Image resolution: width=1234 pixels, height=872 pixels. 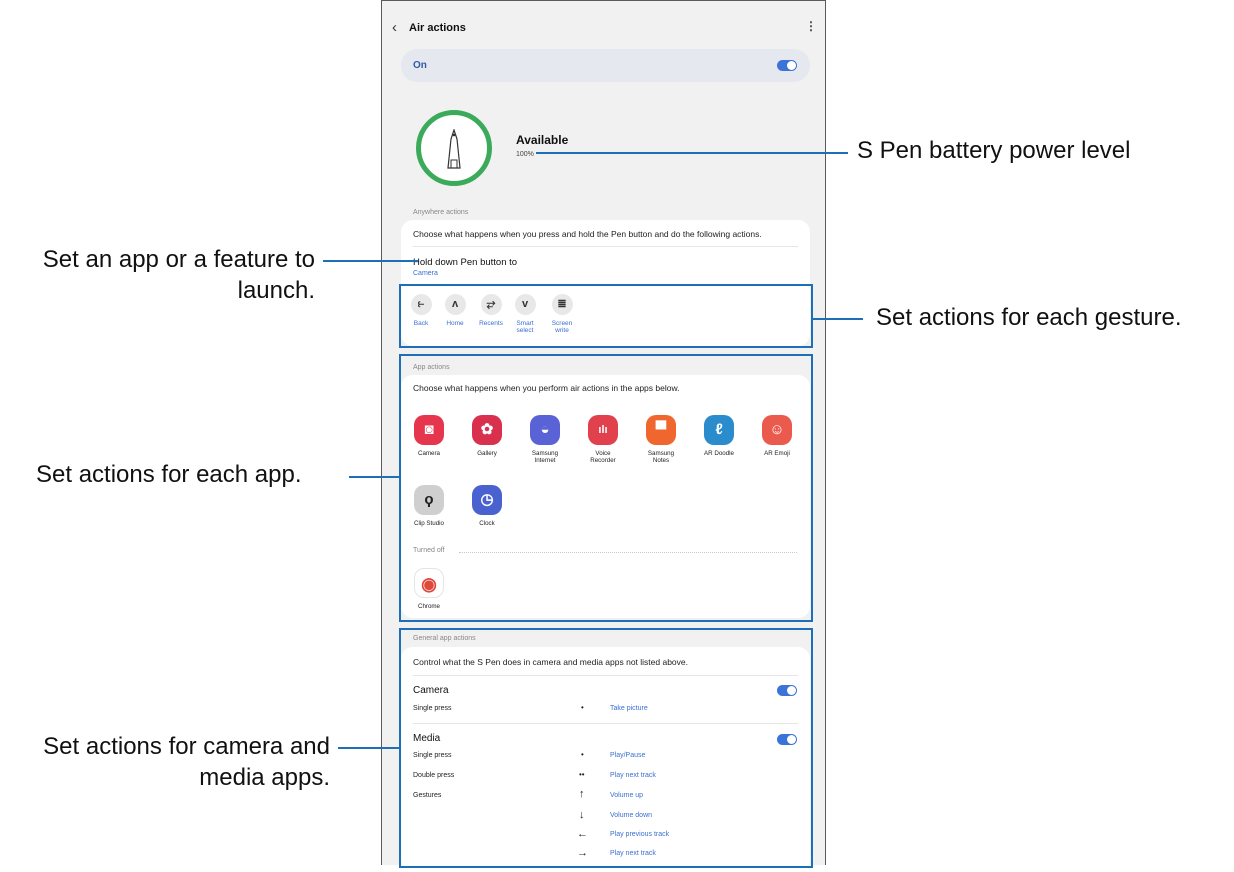 I want to click on gesture-annotation: Set actions for each gesture., so click(x=1029, y=317).